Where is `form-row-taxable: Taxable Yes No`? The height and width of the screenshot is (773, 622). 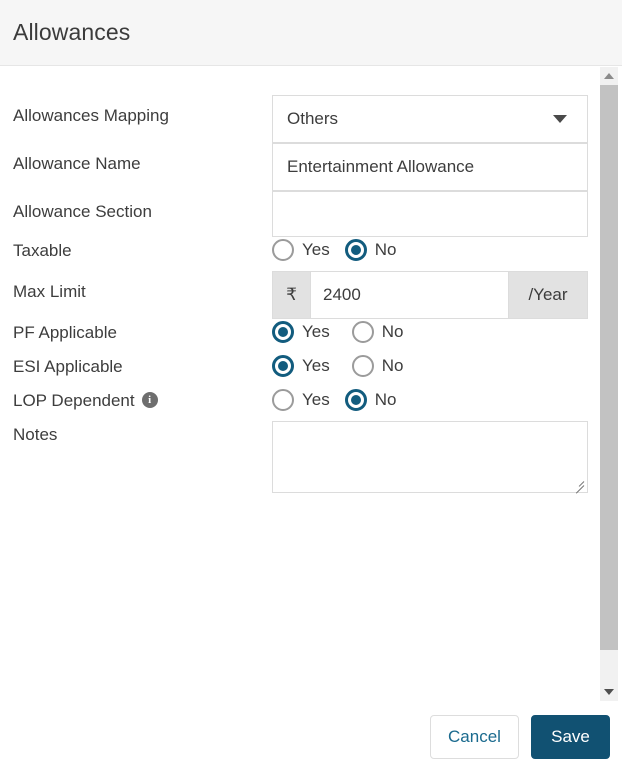 form-row-taxable: Taxable Yes No is located at coordinates (300, 254).